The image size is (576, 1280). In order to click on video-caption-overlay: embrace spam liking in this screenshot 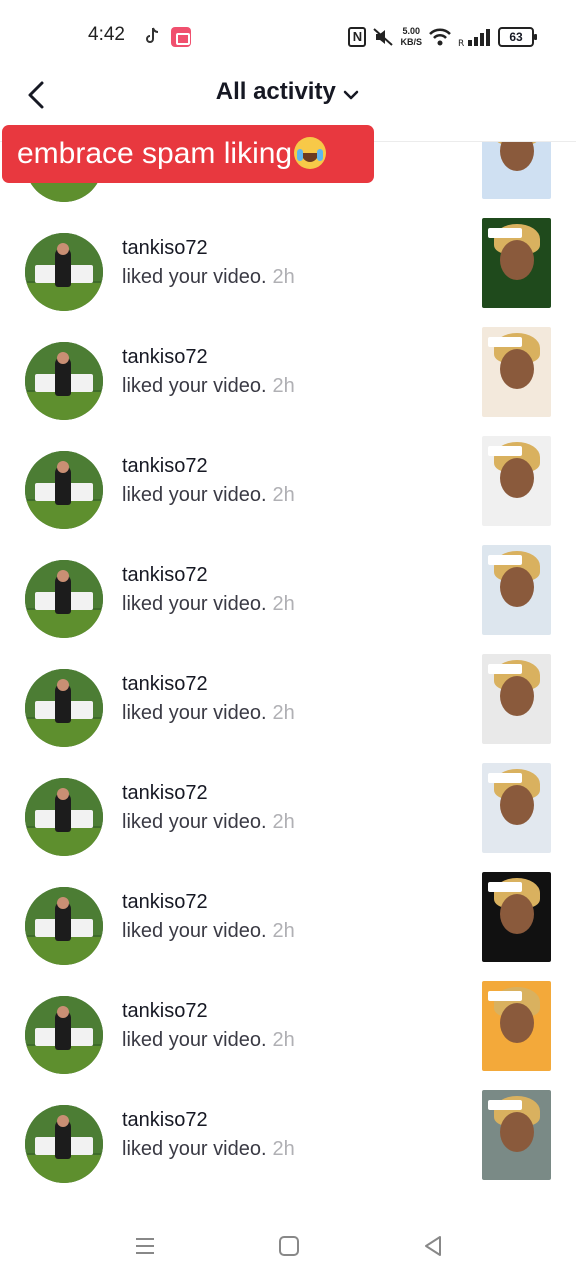, I will do `click(188, 154)`.